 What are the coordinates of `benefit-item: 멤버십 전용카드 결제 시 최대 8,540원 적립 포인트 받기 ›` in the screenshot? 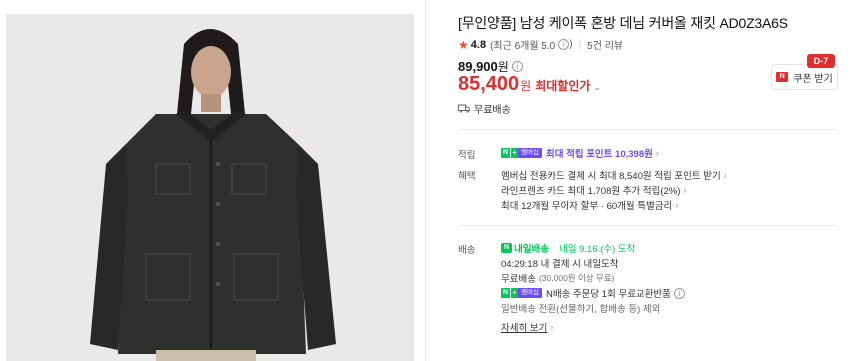 It's located at (614, 175).